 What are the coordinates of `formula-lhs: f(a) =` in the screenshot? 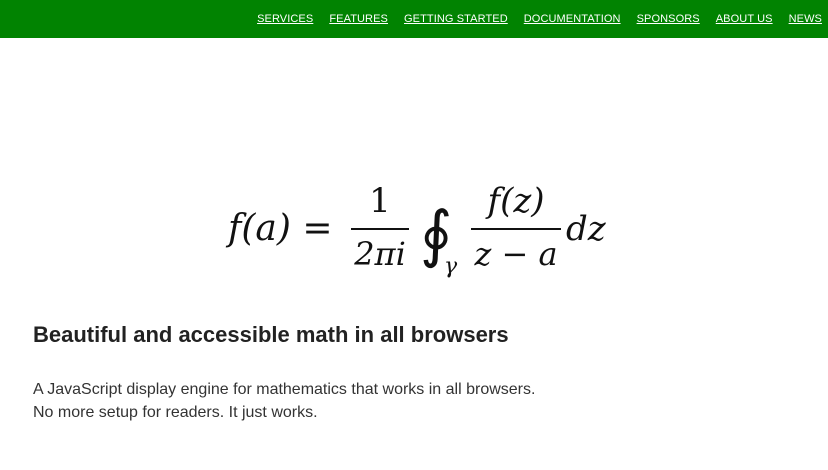 It's located at (278, 228).